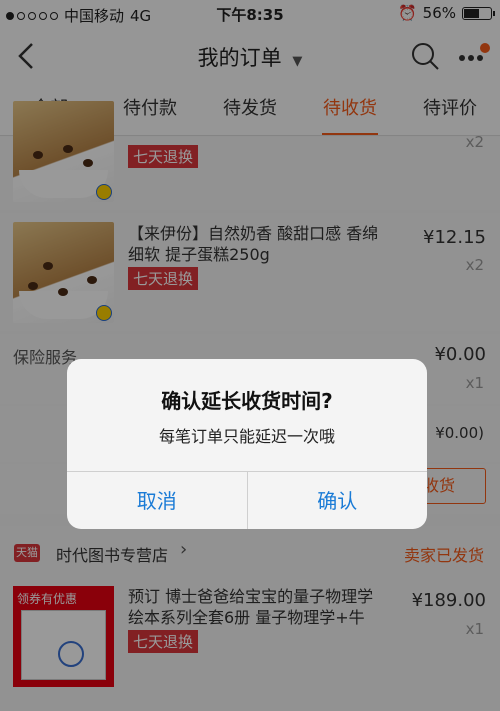  I want to click on dialog-message: 每笔订单只能延迟一次哦, so click(246, 436).